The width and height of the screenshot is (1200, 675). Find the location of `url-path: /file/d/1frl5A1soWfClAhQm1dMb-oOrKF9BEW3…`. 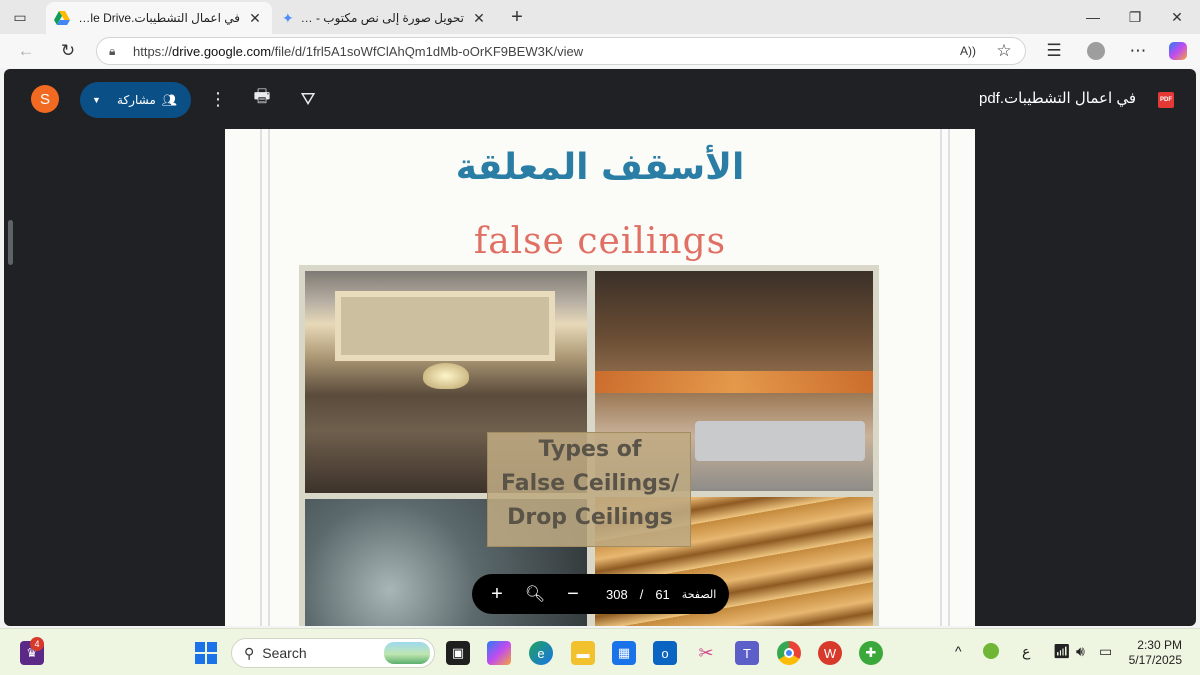

url-path: /file/d/1frl5A1soWfClAhQm1dMb-oOrKF9BEW3… is located at coordinates (427, 51).